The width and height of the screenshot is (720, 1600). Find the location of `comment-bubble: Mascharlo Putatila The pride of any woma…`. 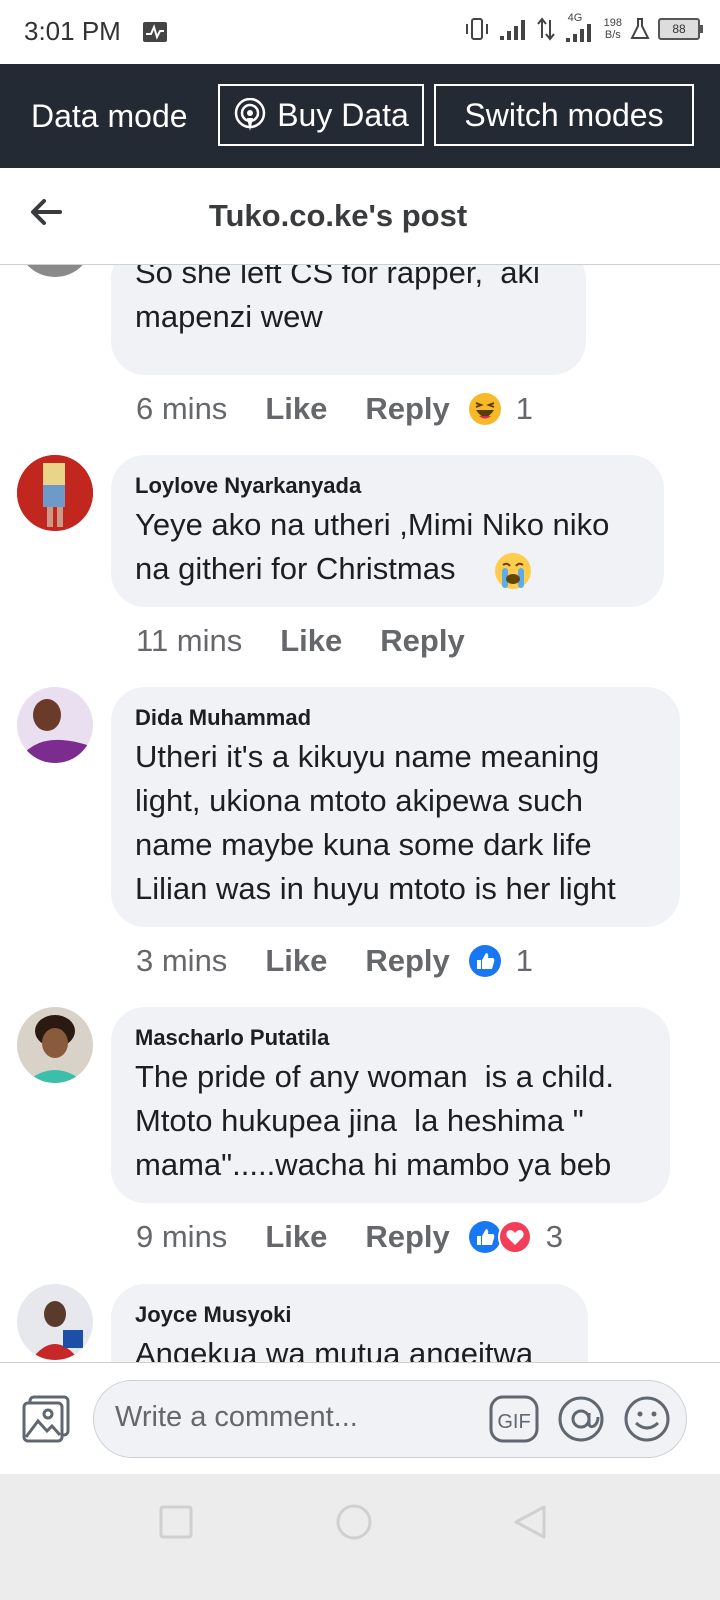

comment-bubble: Mascharlo Putatila The pride of any woma… is located at coordinates (390, 1105).